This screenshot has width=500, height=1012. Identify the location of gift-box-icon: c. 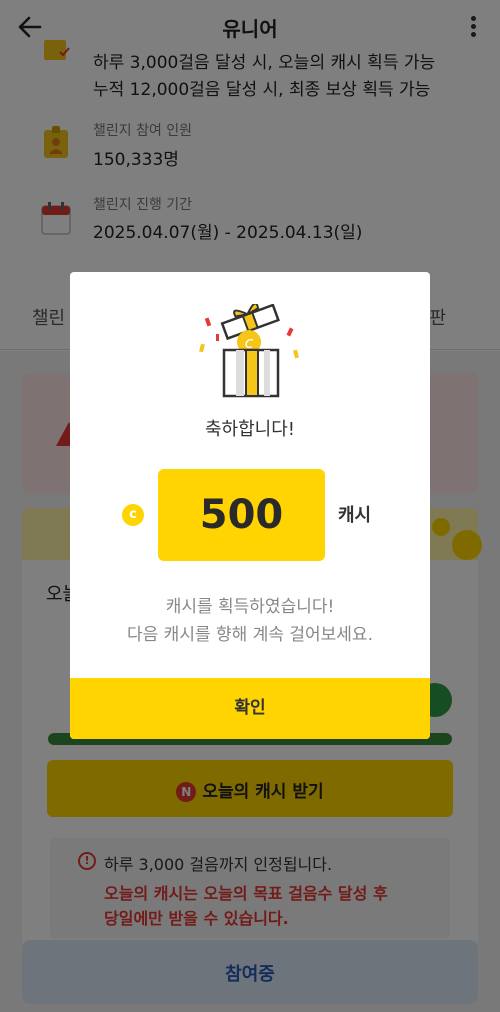
(249, 351).